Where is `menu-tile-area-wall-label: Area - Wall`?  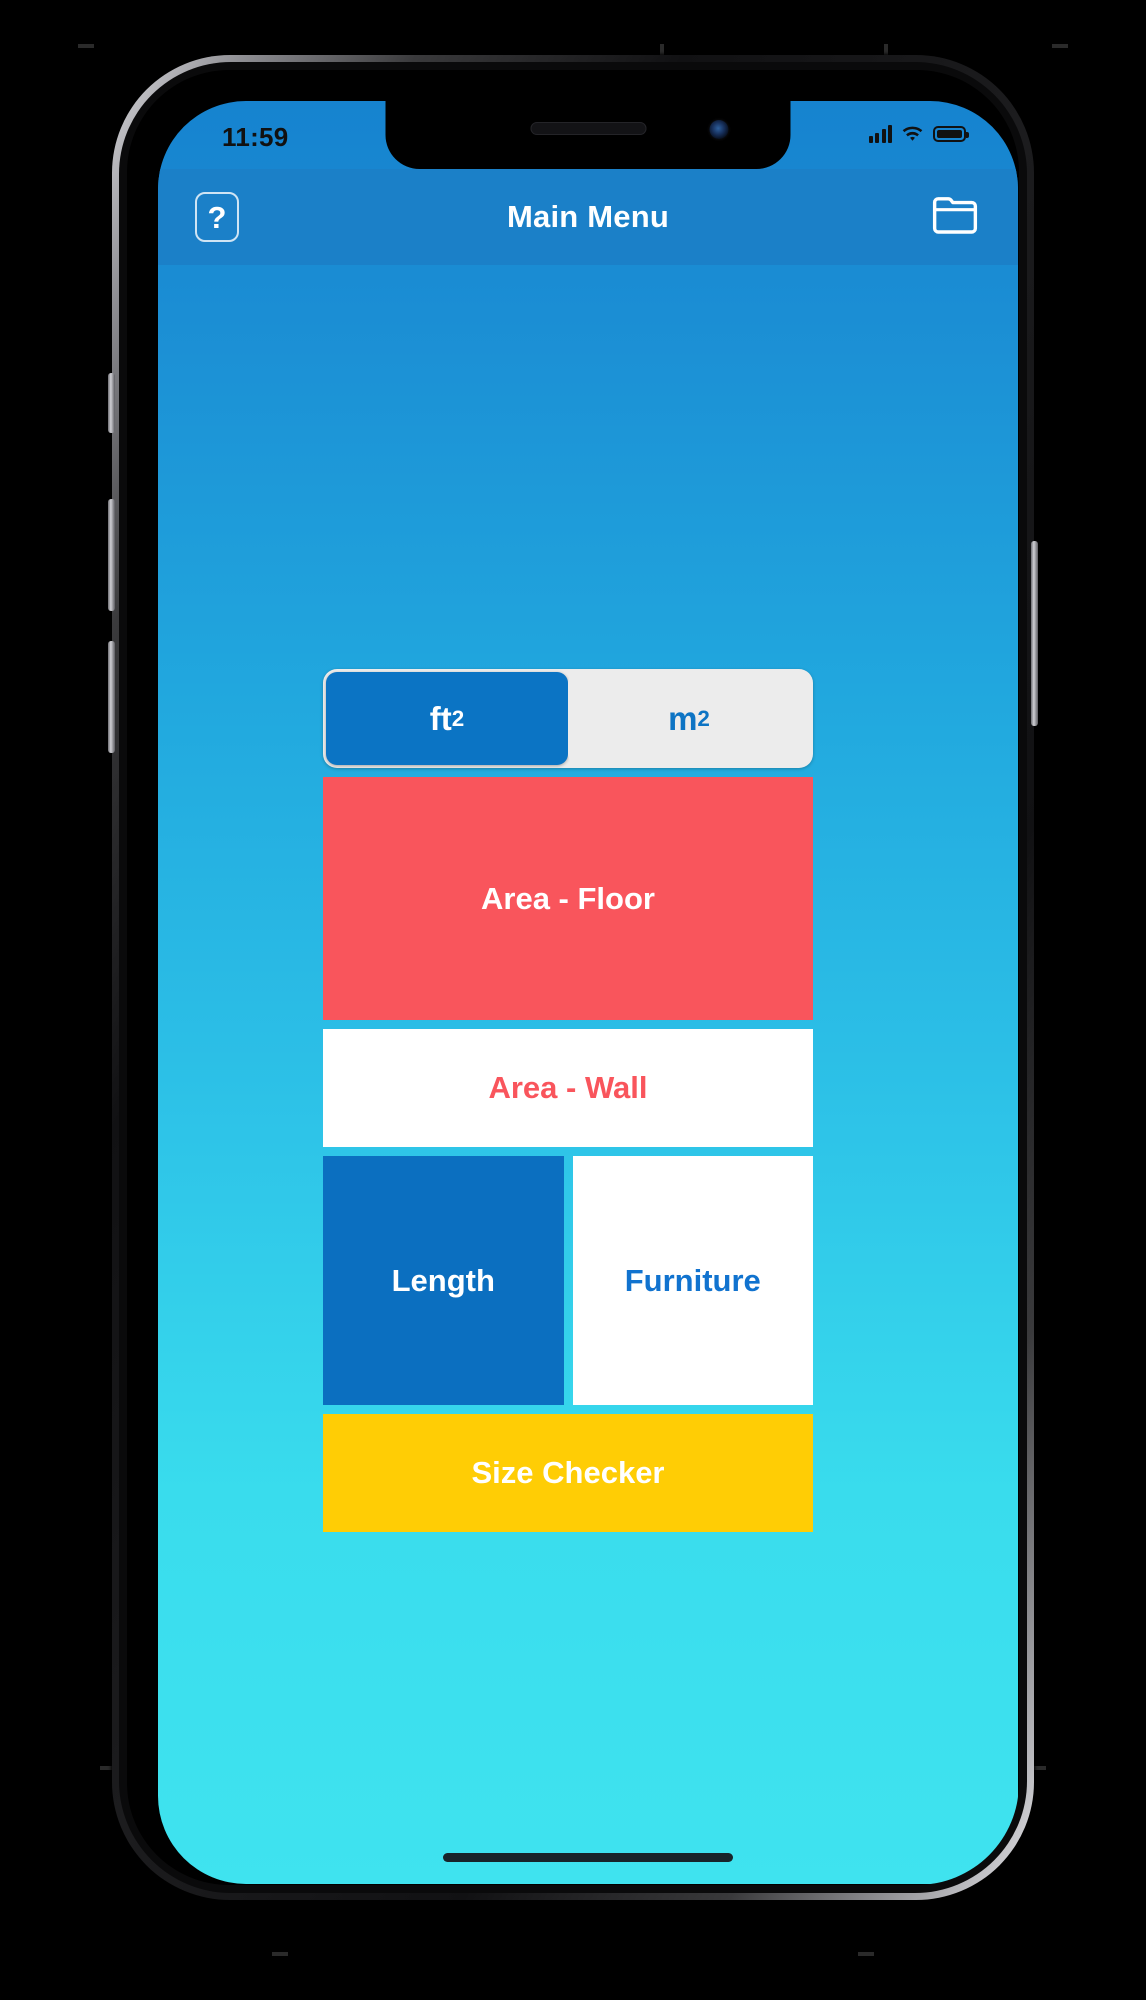
menu-tile-area-wall-label: Area - Wall is located at coordinates (568, 1087).